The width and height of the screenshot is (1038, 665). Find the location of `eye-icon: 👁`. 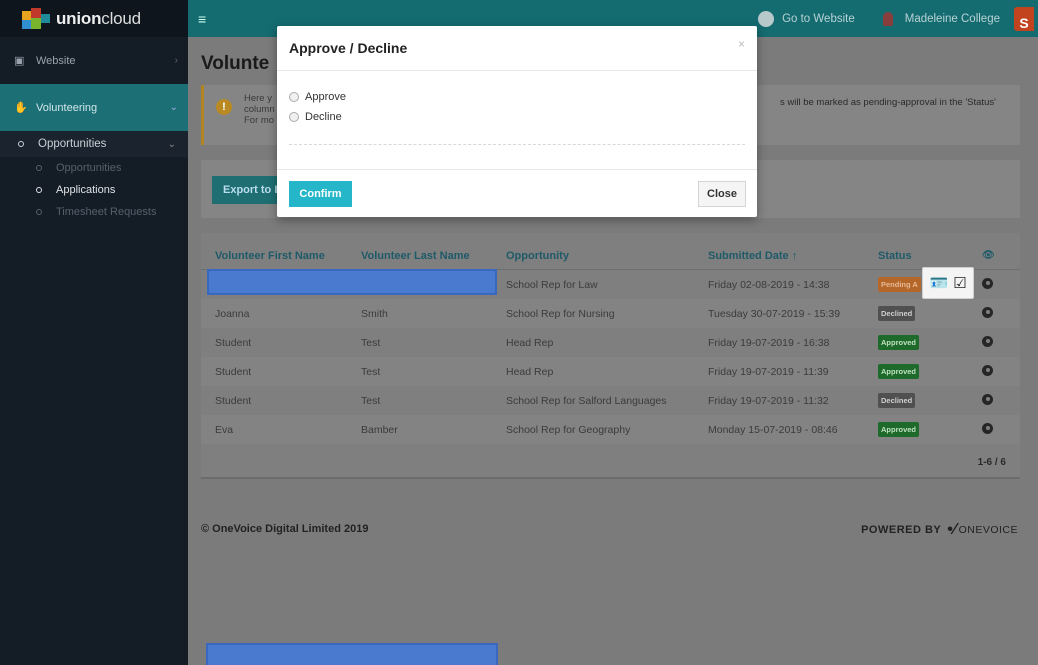

eye-icon: 👁 is located at coordinates (988, 255).